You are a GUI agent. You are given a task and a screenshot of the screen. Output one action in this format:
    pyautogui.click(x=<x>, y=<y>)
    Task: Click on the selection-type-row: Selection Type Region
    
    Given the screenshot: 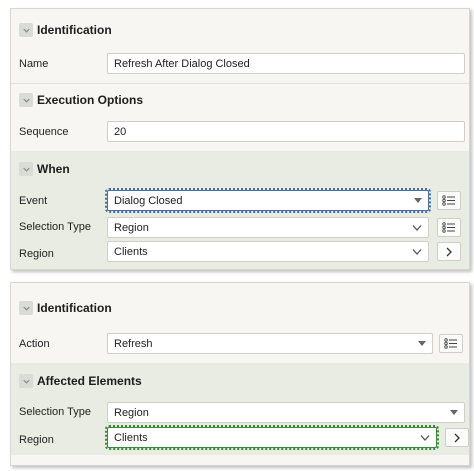 What is the action you would take?
    pyautogui.click(x=240, y=227)
    